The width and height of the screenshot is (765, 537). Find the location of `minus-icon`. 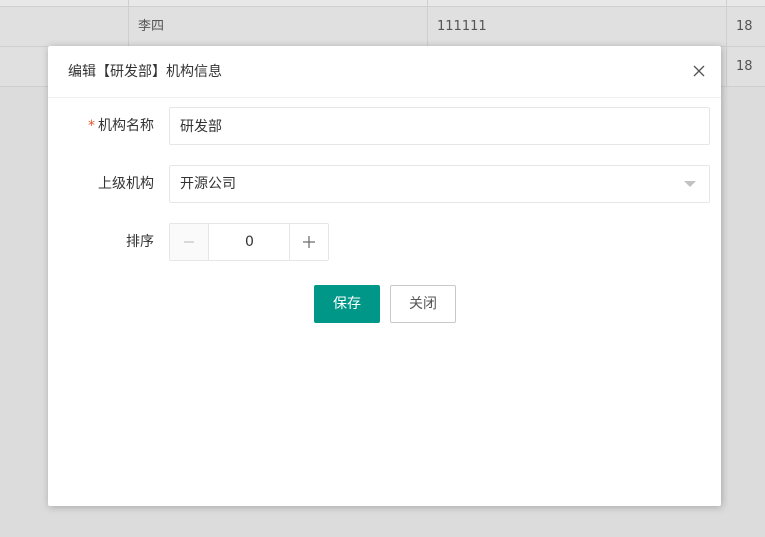

minus-icon is located at coordinates (189, 242).